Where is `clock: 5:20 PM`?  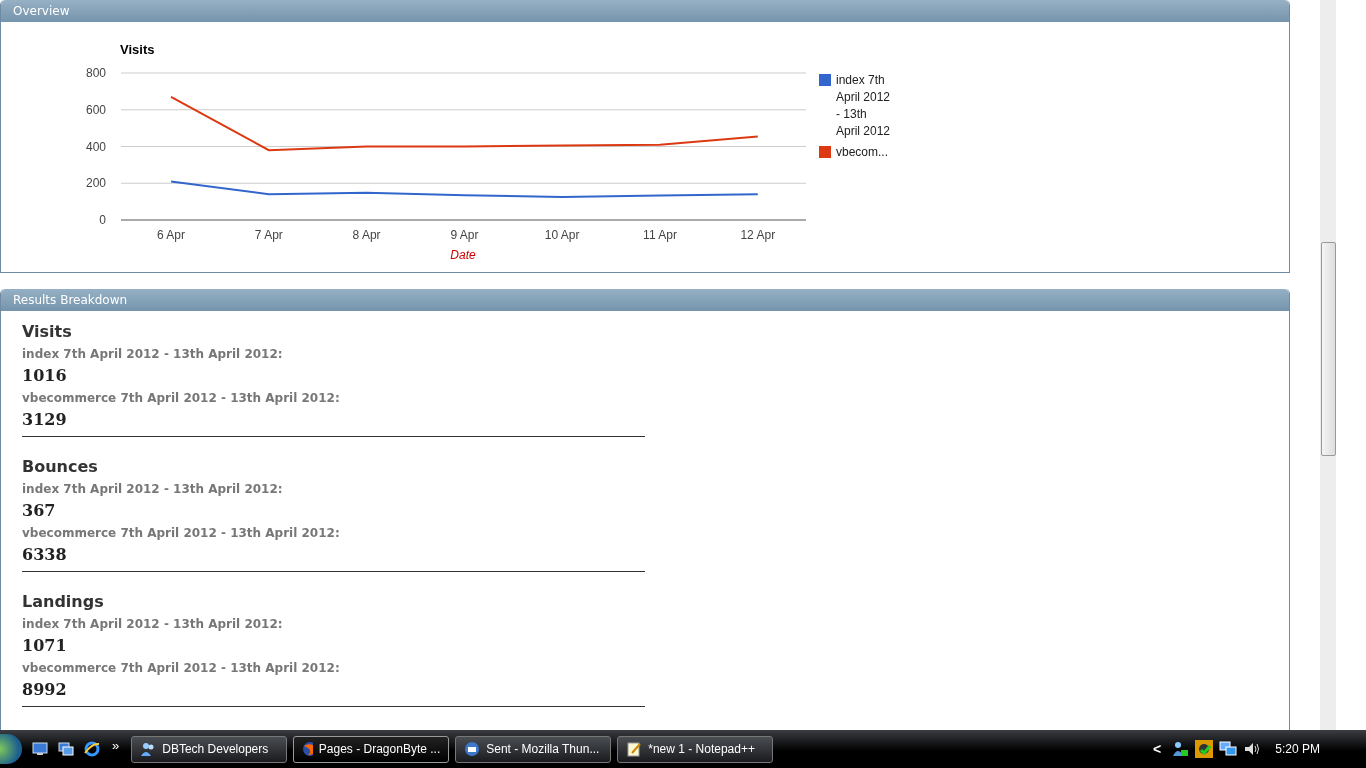
clock: 5:20 PM is located at coordinates (1297, 749).